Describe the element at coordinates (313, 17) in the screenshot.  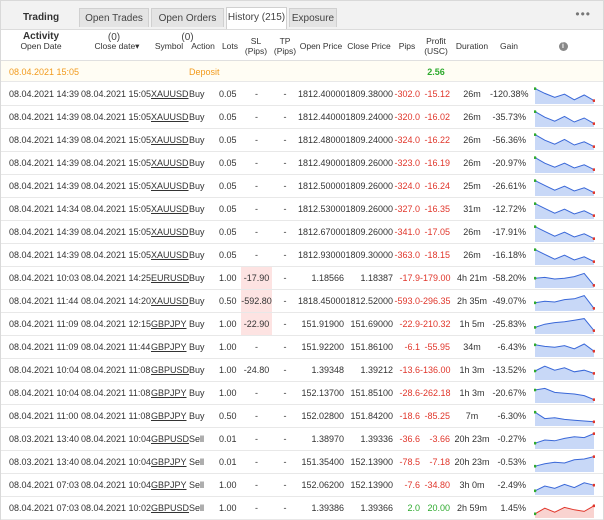
I see `tab-exposure: Exposure` at that location.